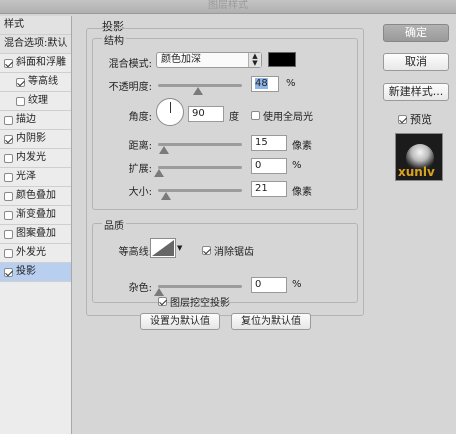 The height and width of the screenshot is (434, 456). Describe the element at coordinates (35, 63) in the screenshot. I see `sidebar-item-bevel-emboss: 斜面和浮雕` at that location.